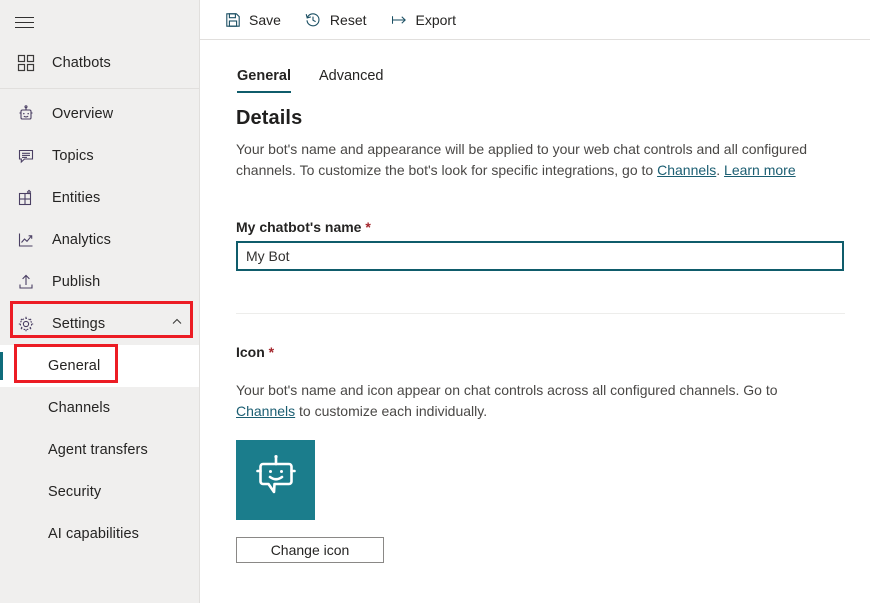 This screenshot has width=870, height=603. I want to click on sidebar-item-publish: Publish, so click(99, 282).